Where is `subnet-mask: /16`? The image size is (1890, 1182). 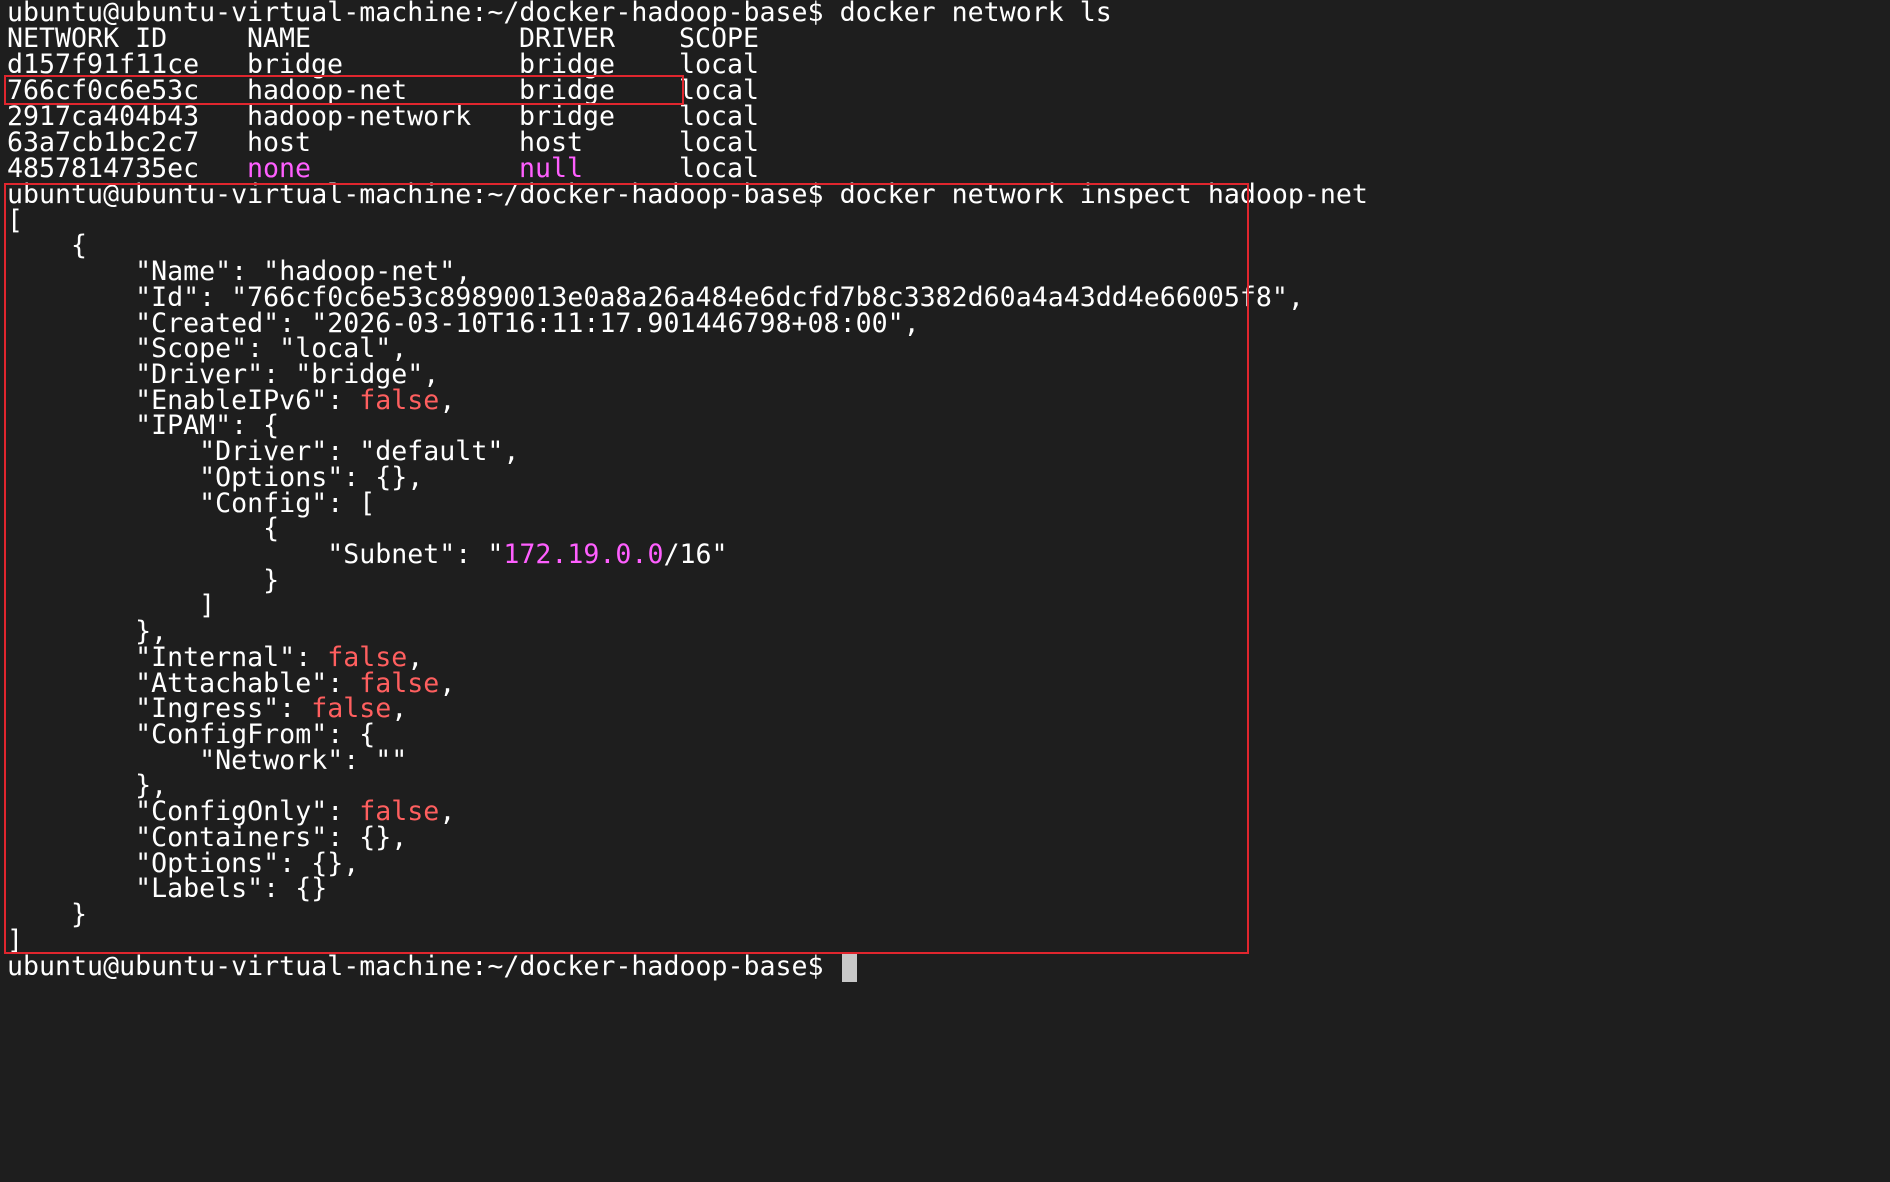 subnet-mask: /16 is located at coordinates (687, 554).